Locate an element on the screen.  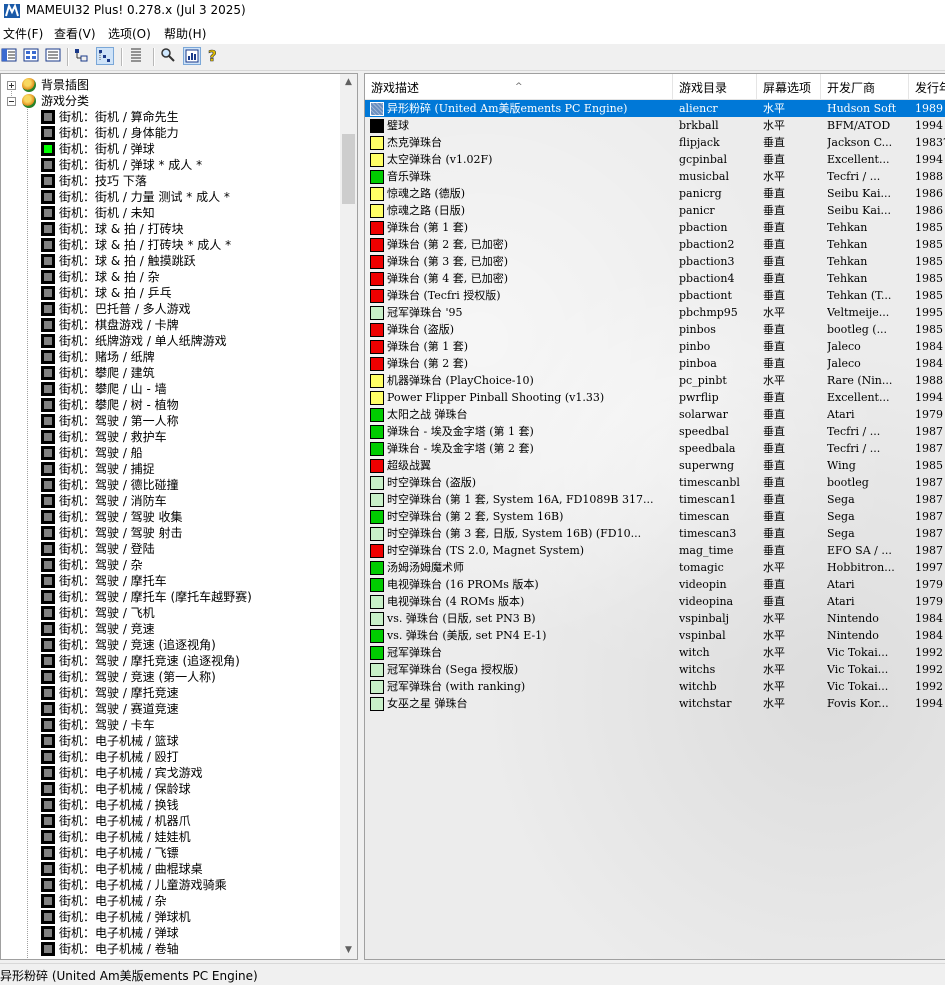
grouped-icon is located at coordinates (105, 56).